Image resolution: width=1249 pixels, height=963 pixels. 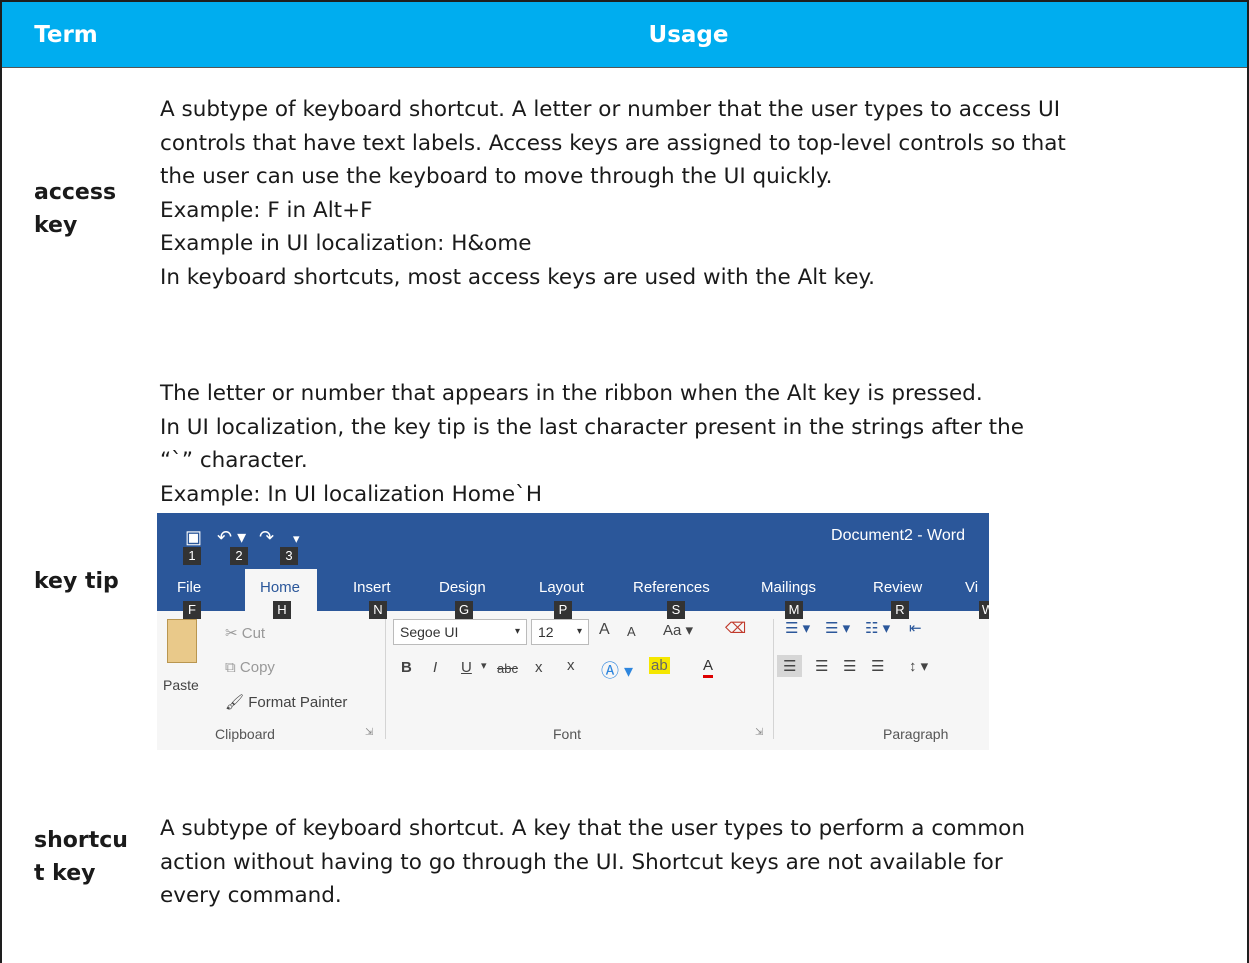 What do you see at coordinates (234, 460) in the screenshot?
I see `usage-line: “`” character.` at bounding box center [234, 460].